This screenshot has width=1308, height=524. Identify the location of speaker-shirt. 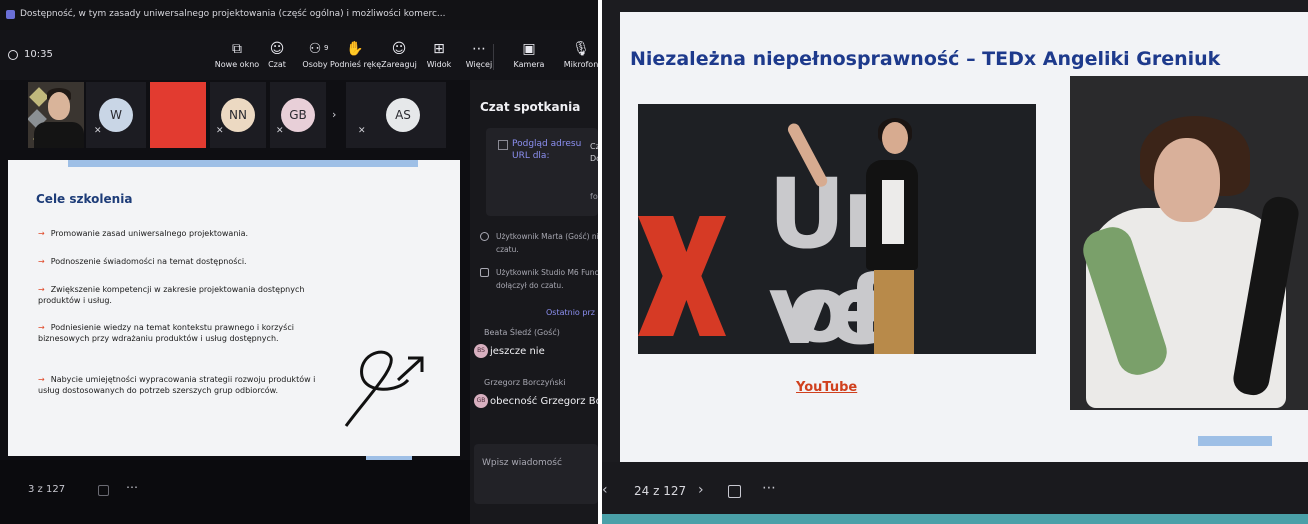
(893, 212).